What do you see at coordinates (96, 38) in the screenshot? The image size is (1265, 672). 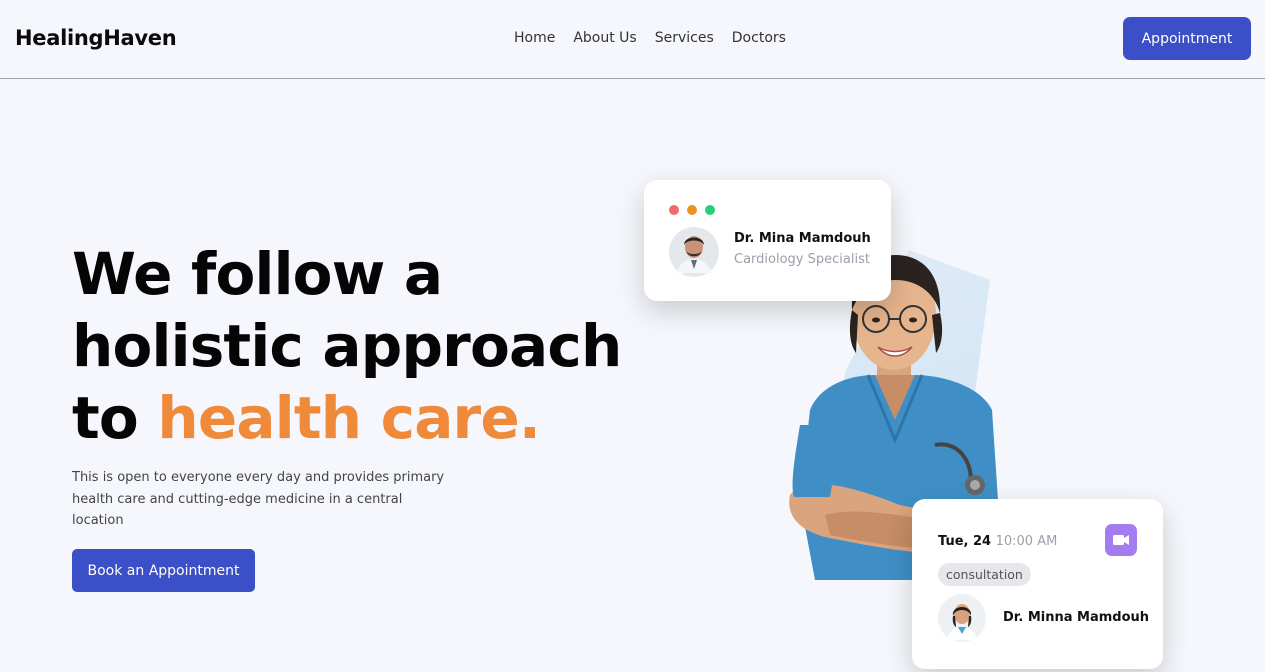 I see `brand-logo: HealingHaven` at bounding box center [96, 38].